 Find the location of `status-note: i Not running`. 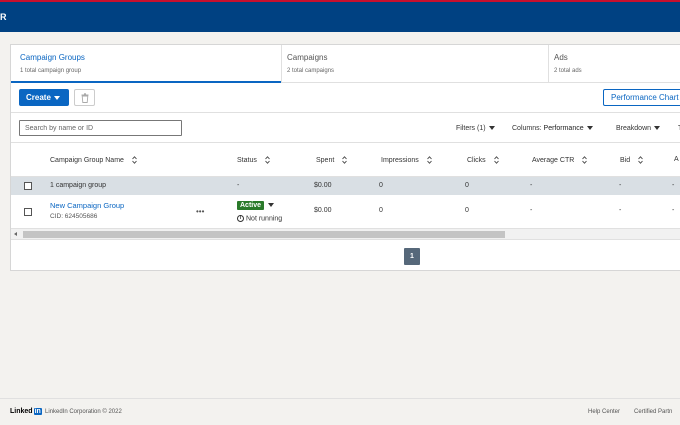

status-note: i Not running is located at coordinates (259, 218).